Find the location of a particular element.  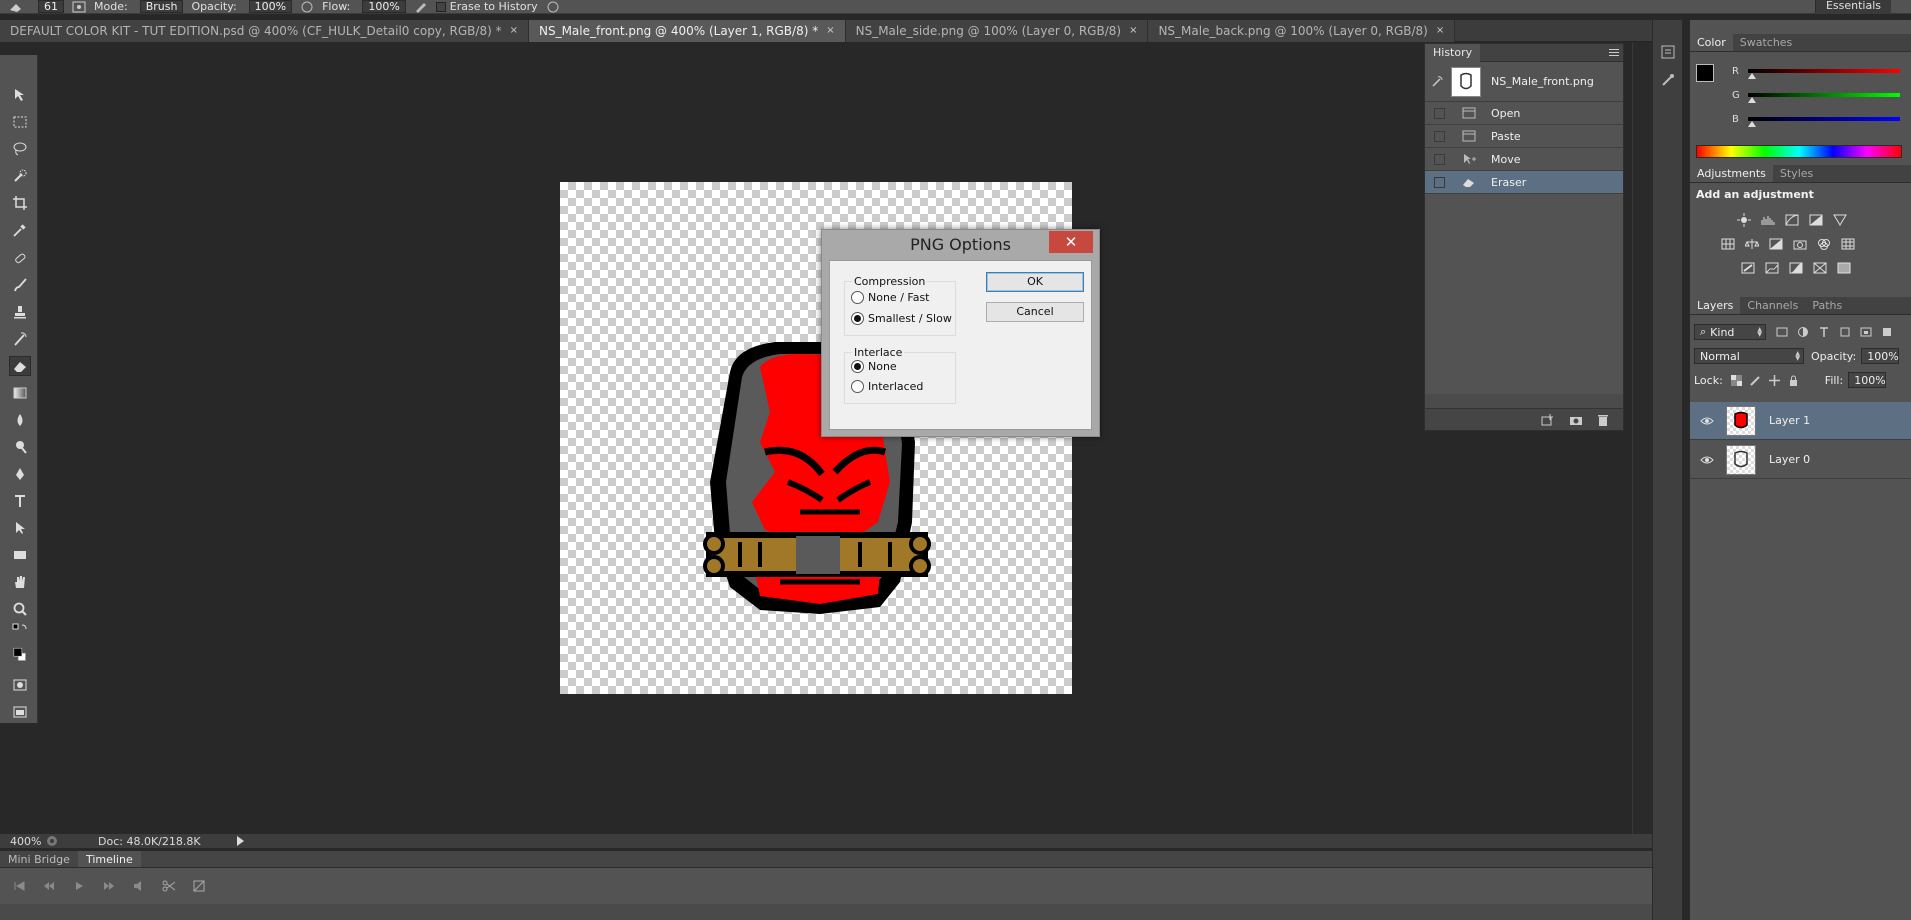

black-white-icon is located at coordinates (1776, 244).